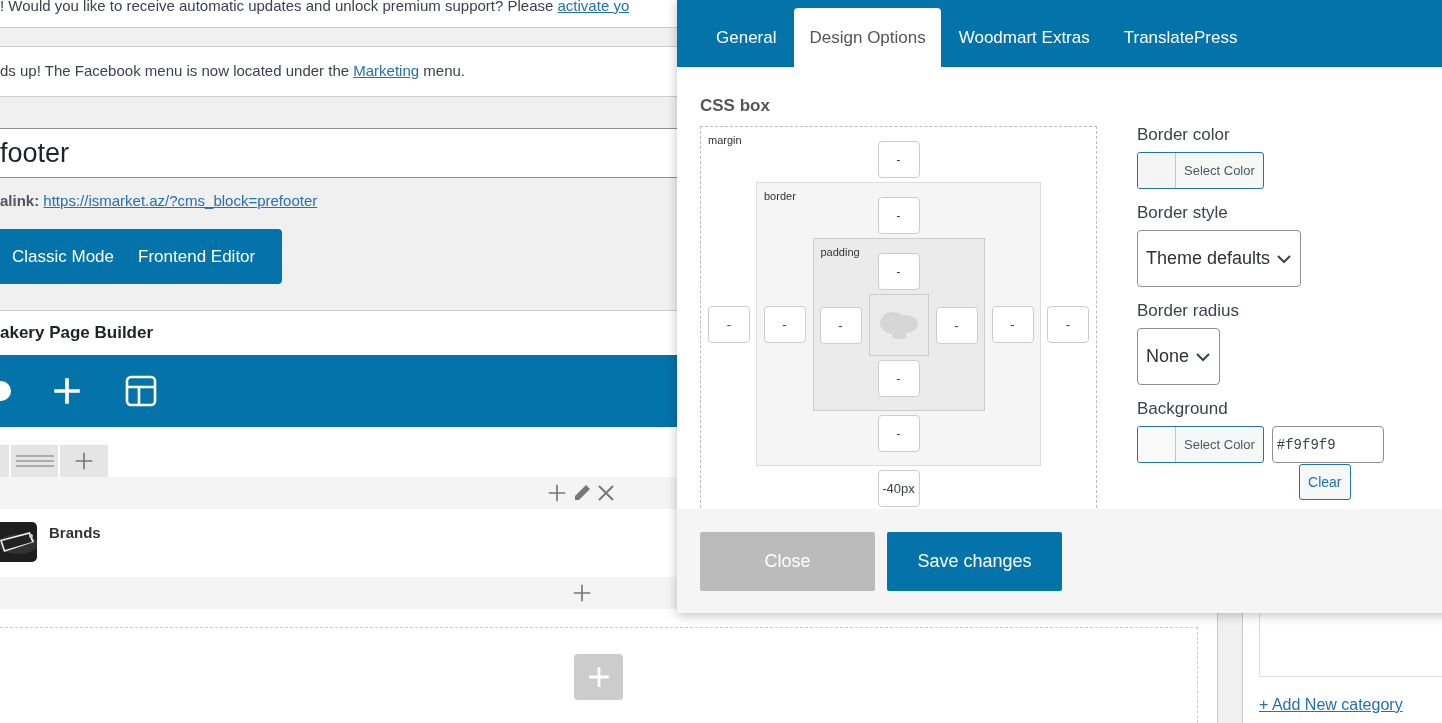  I want to click on pencil-icon, so click(582, 493).